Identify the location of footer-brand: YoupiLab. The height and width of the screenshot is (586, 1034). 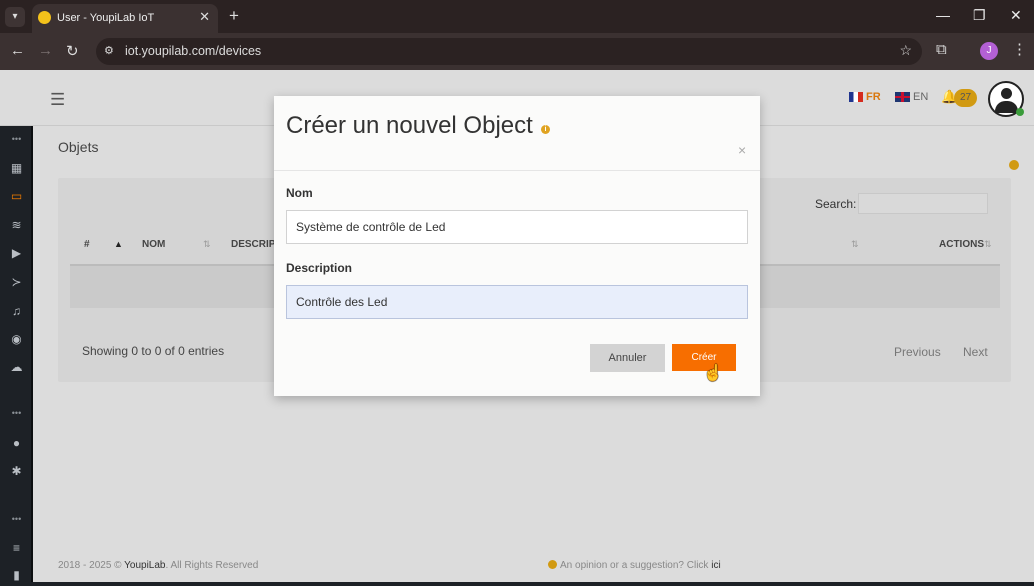
(145, 565).